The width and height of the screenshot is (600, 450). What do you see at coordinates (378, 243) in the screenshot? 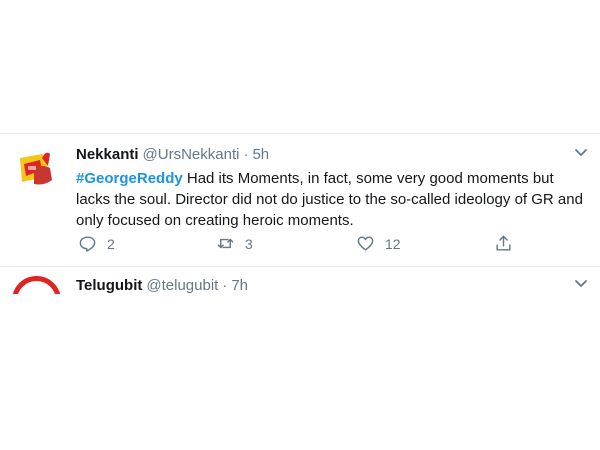
I see `like-button: 12` at bounding box center [378, 243].